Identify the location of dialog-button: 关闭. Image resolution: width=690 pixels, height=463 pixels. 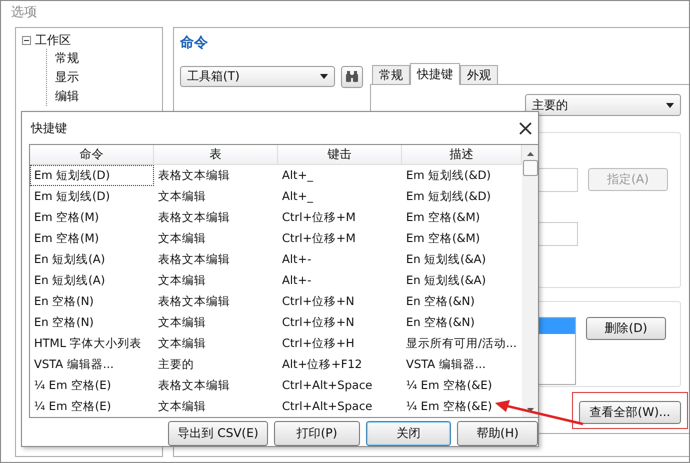
(408, 433).